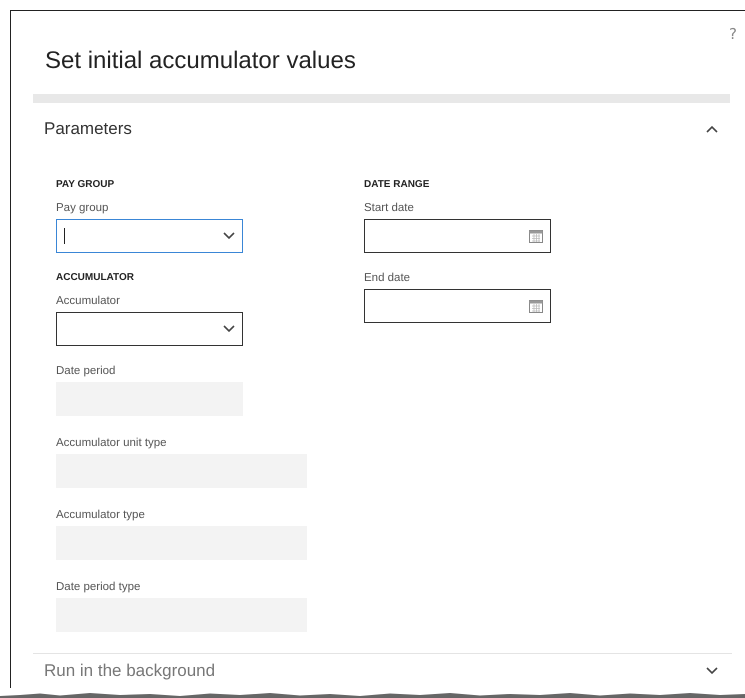 The image size is (745, 698). What do you see at coordinates (112, 443) in the screenshot?
I see `field-label: Accumulator unit type` at bounding box center [112, 443].